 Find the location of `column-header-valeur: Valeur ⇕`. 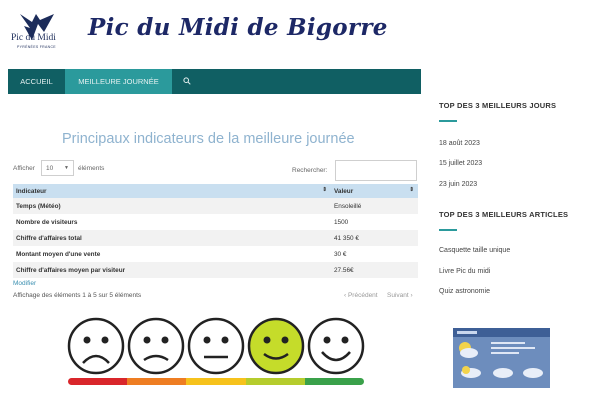

column-header-valeur: Valeur ⇕ is located at coordinates (374, 191).